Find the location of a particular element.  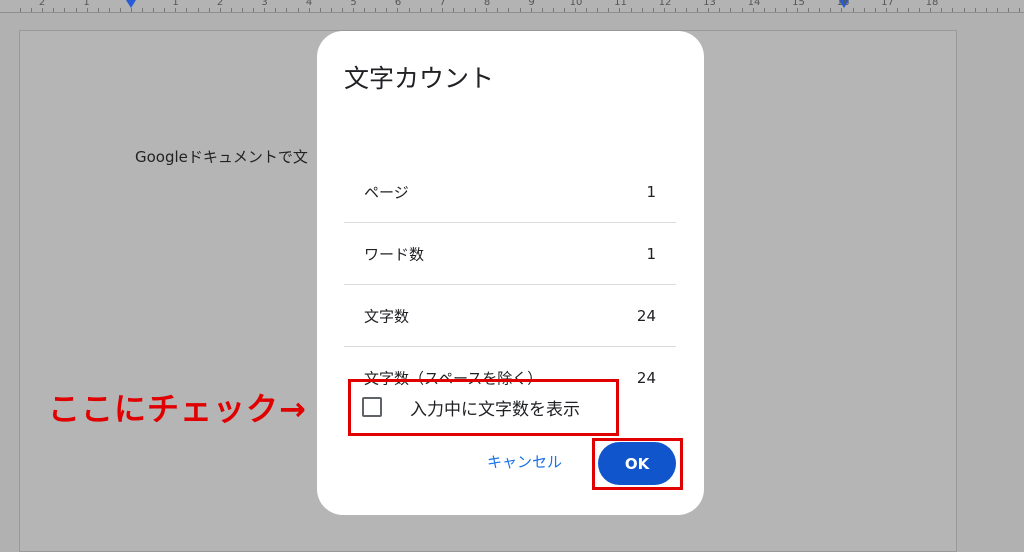

ruler-number: 12 is located at coordinates (665, 4).